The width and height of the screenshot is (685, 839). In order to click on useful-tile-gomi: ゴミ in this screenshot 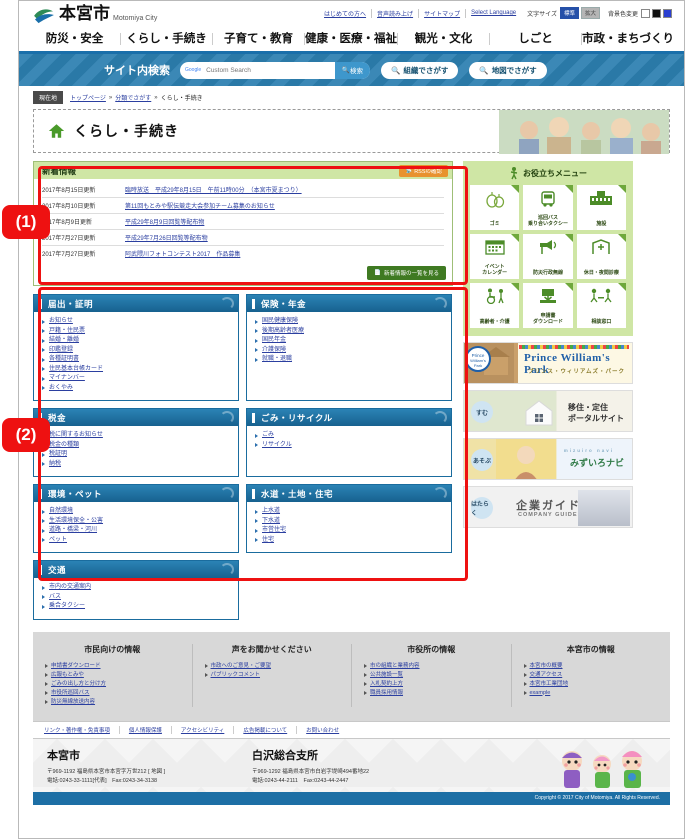, I will do `click(495, 207)`.